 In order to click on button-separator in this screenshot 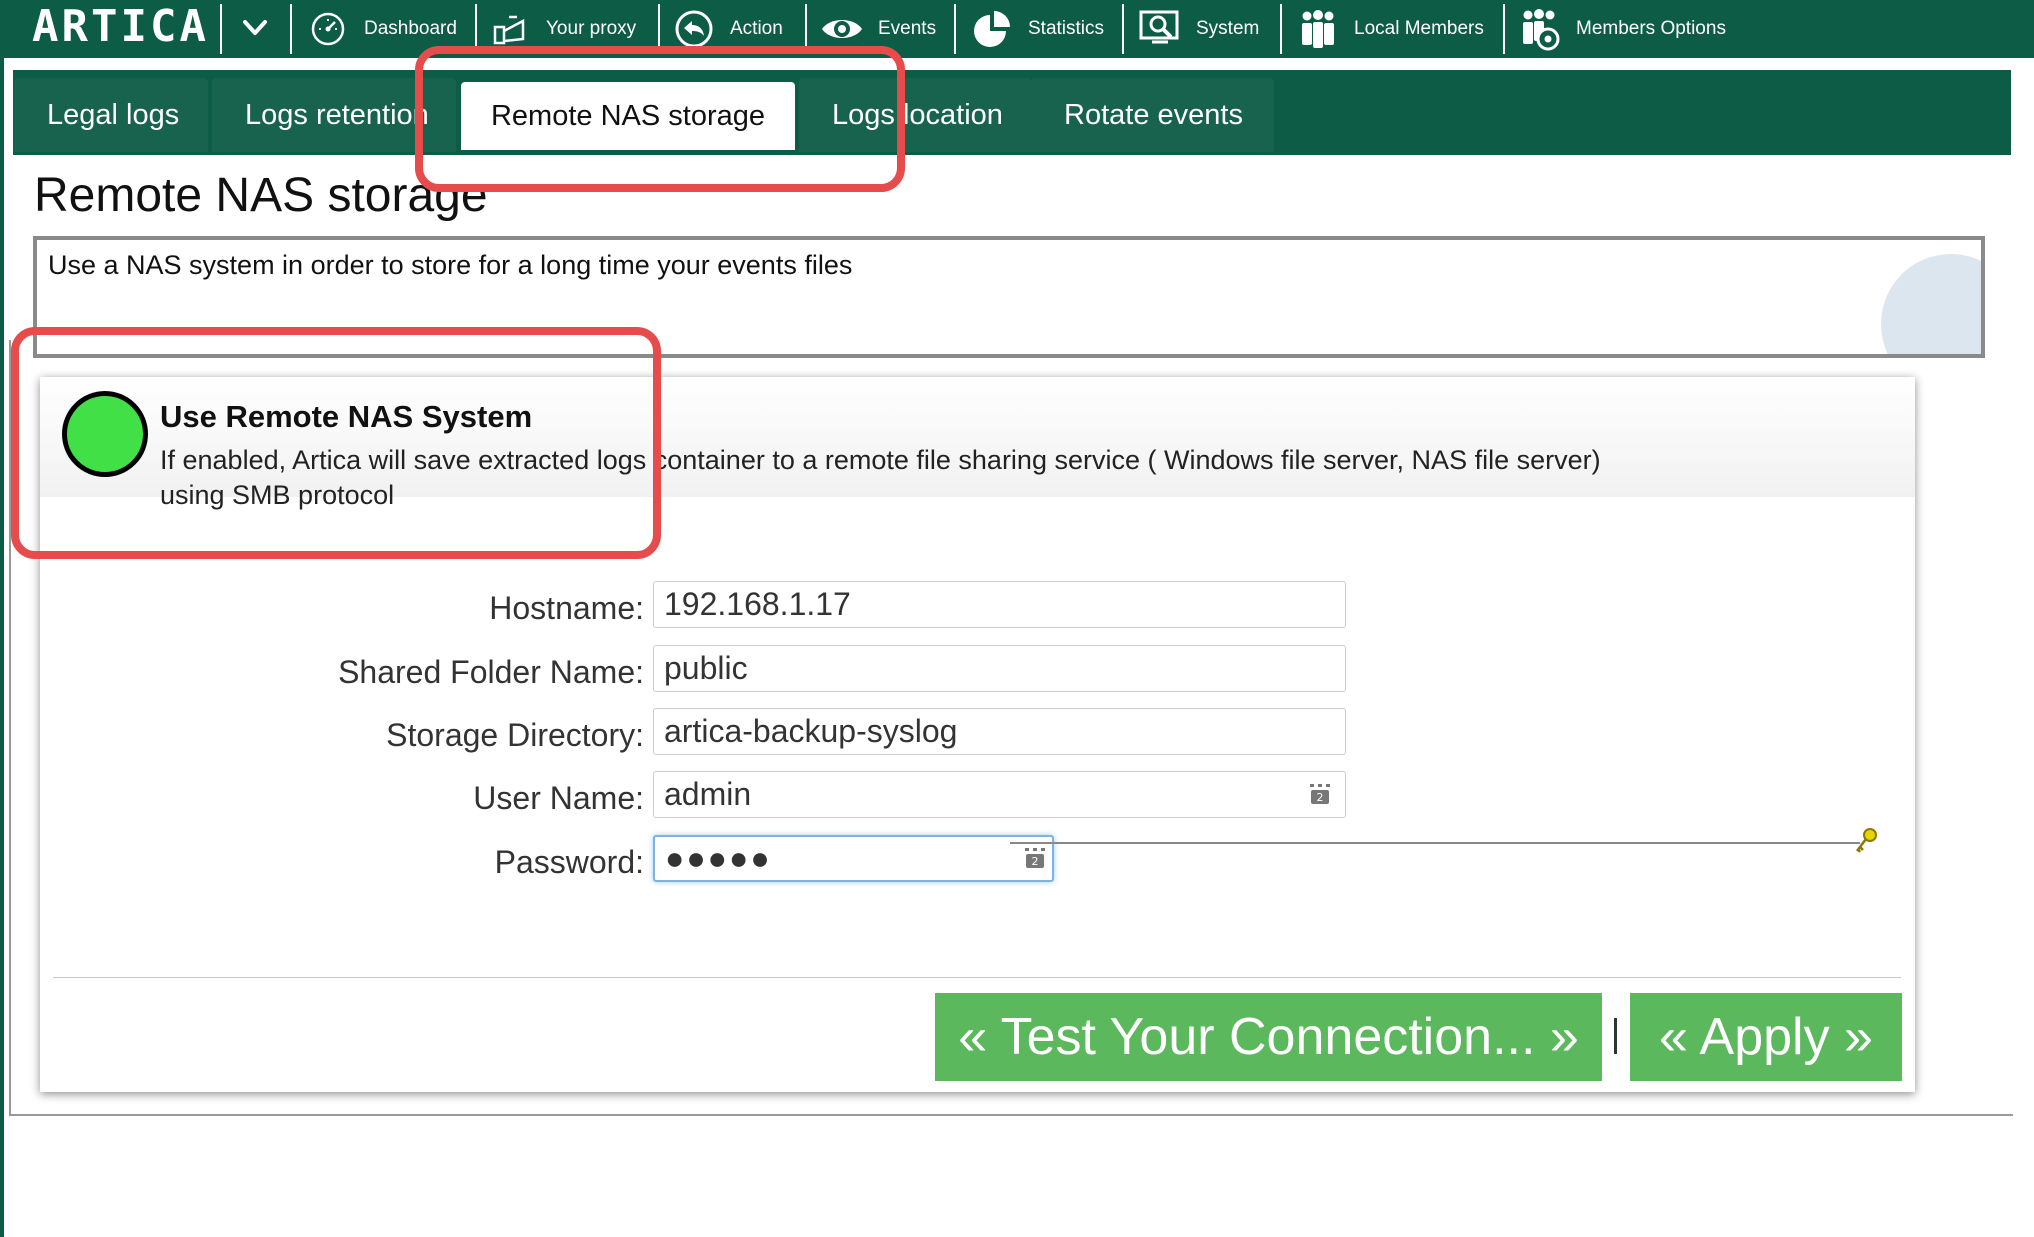, I will do `click(1615, 1036)`.